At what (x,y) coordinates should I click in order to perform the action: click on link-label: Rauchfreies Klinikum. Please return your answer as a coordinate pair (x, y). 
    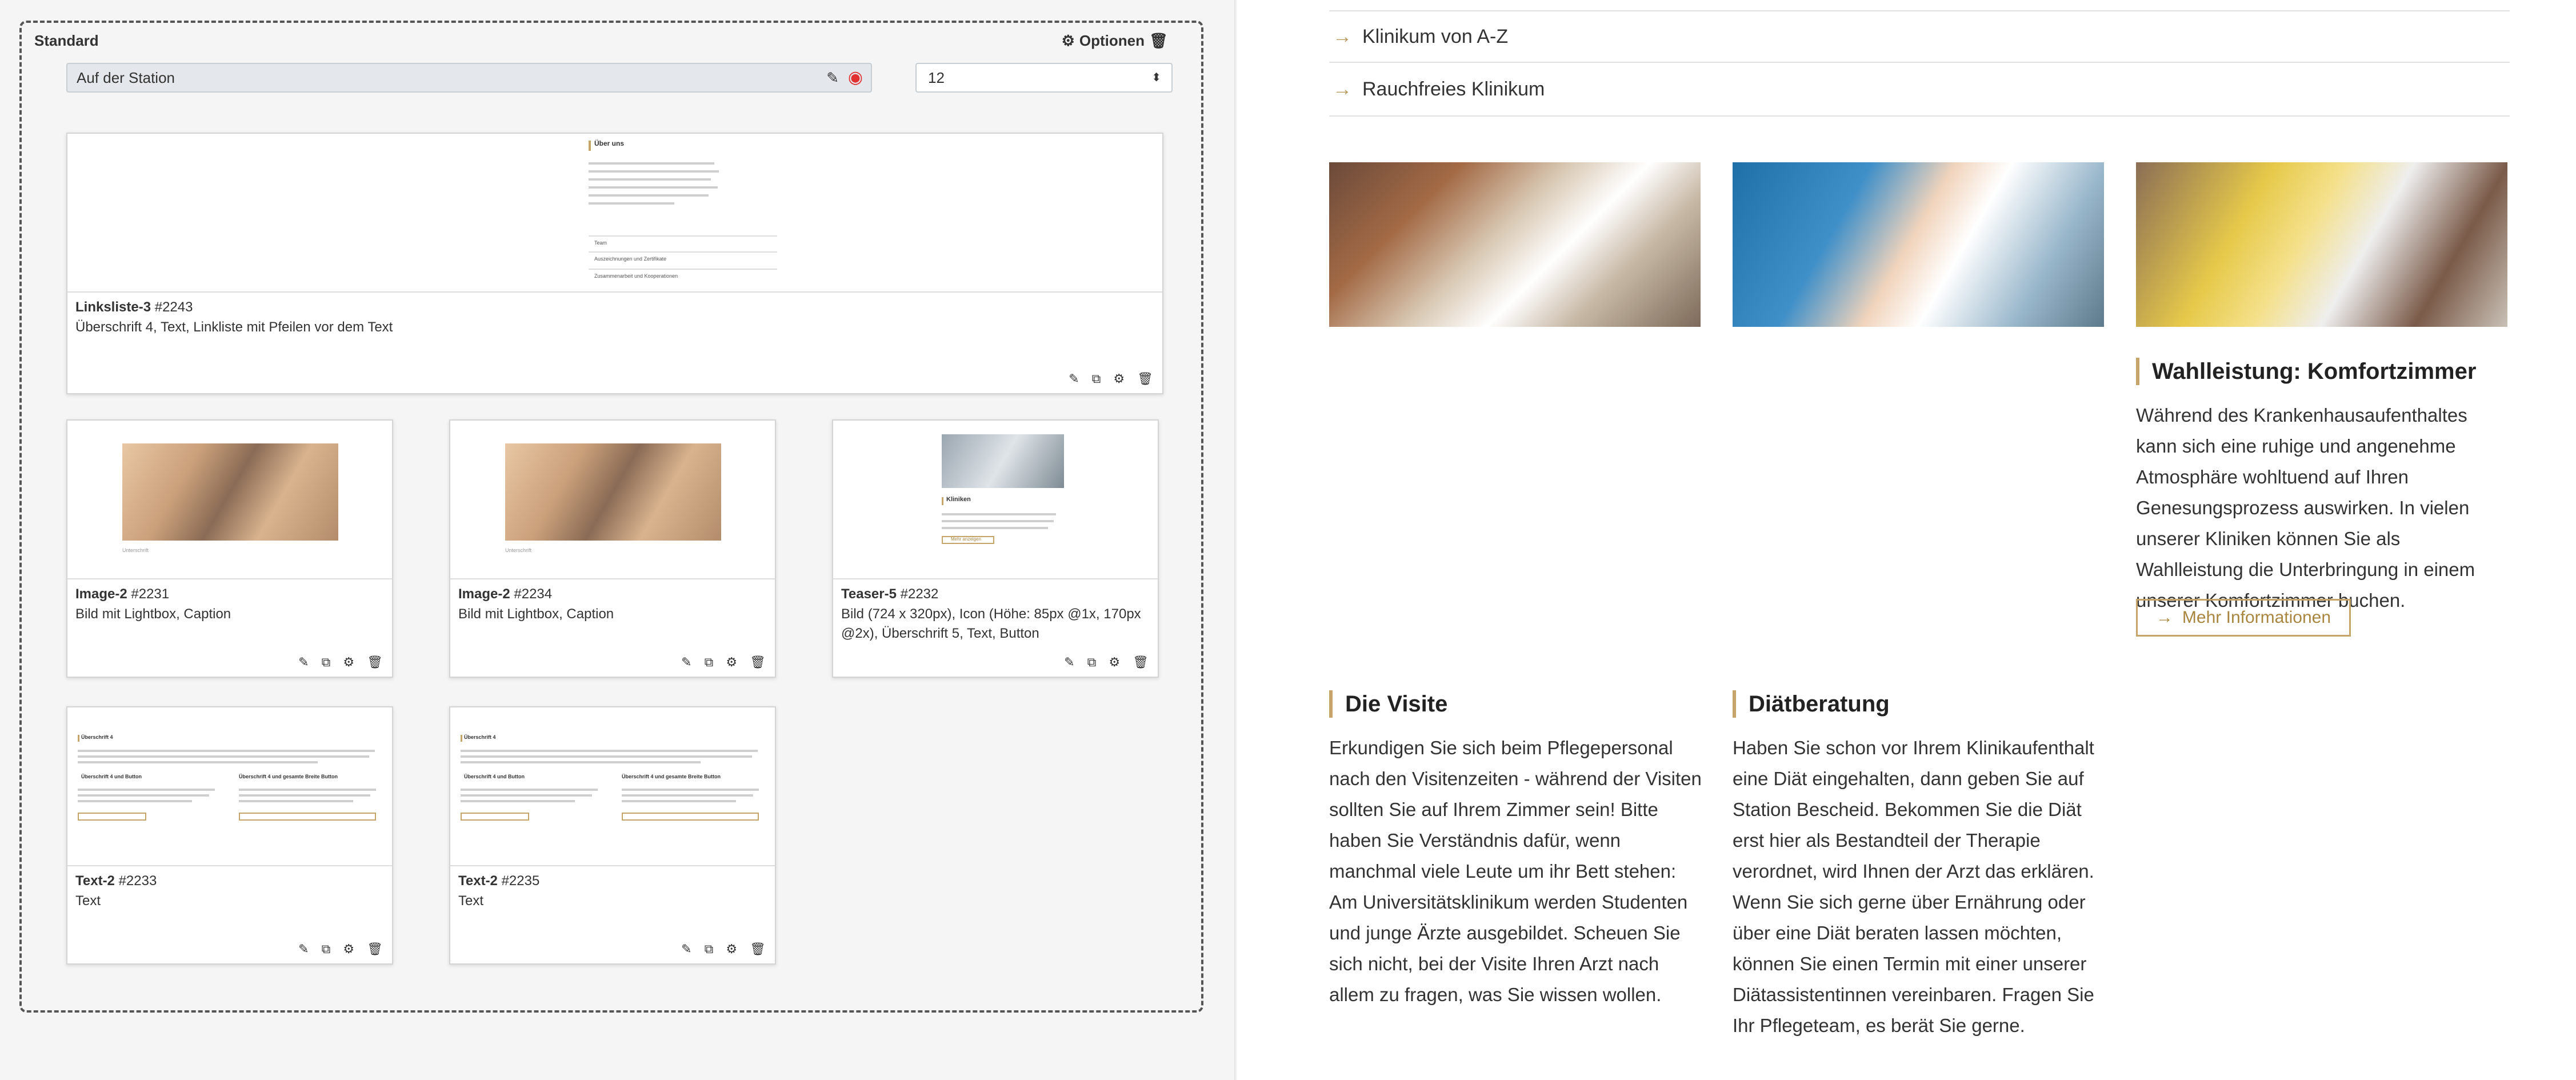
    Looking at the image, I should click on (1453, 89).